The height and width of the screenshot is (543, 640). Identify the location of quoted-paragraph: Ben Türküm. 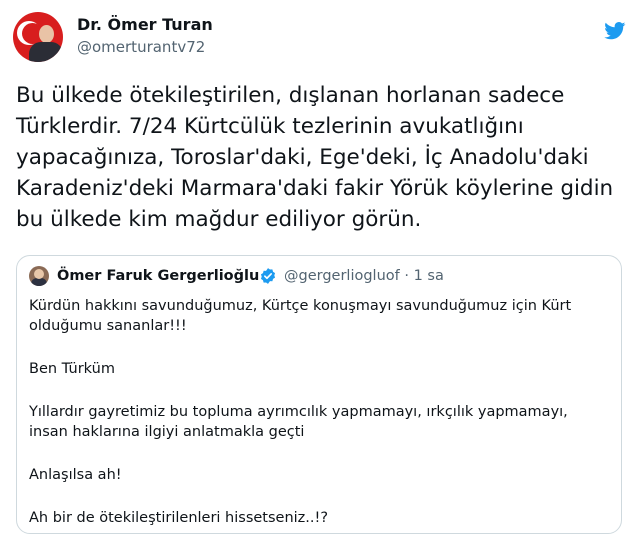
(72, 369).